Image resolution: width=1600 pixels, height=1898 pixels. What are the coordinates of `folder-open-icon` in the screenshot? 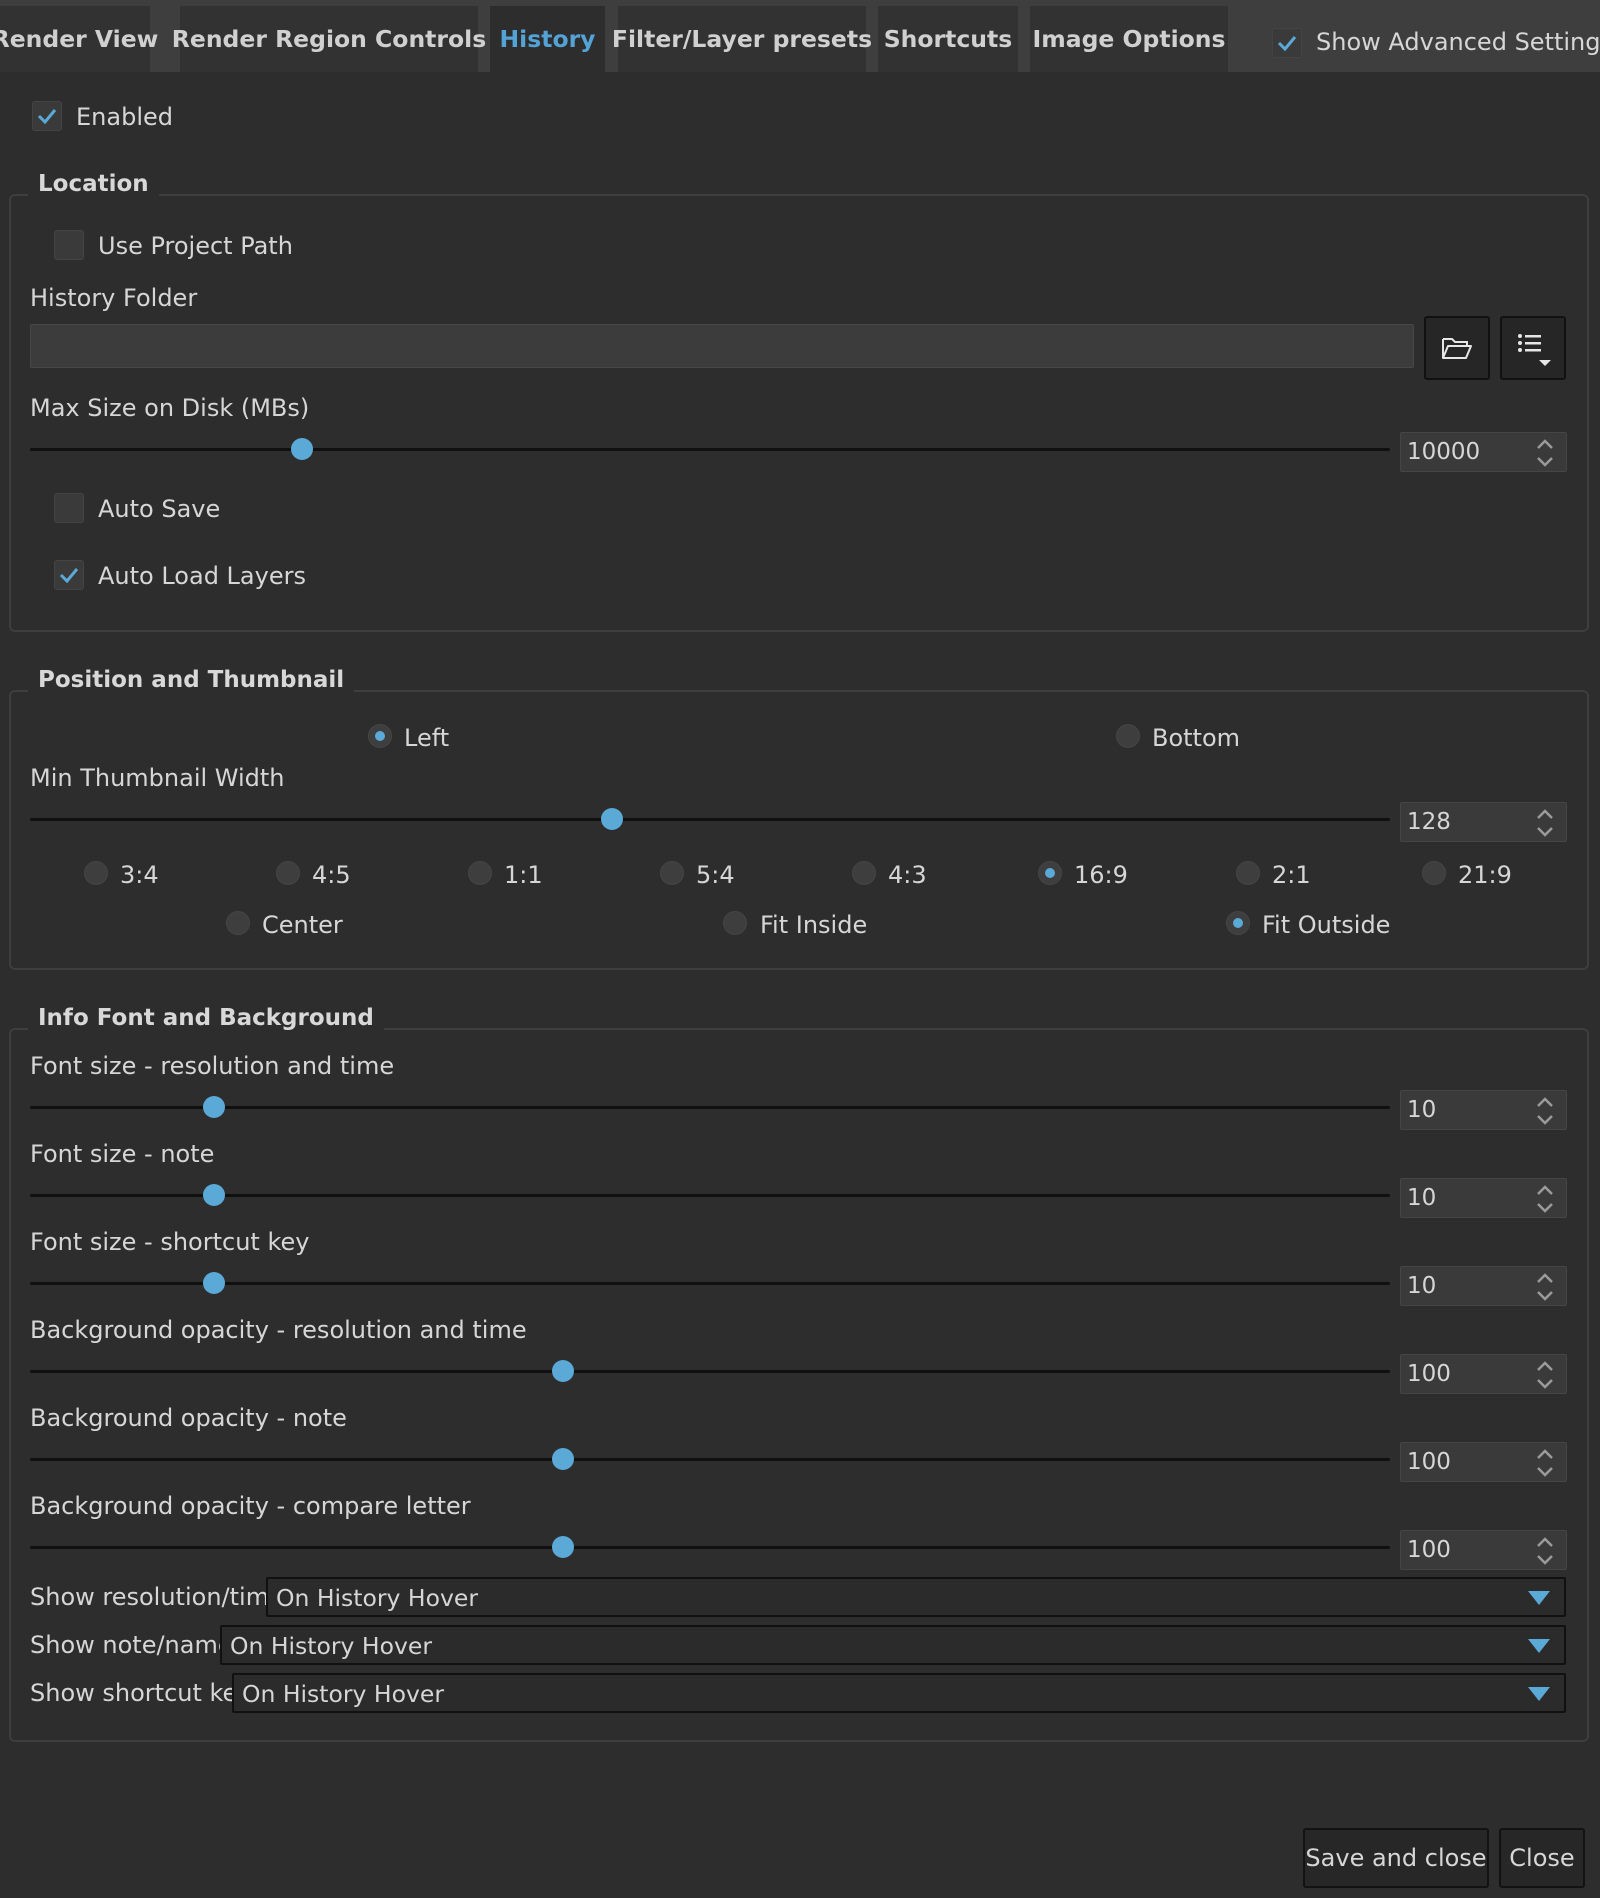 It's located at (1457, 348).